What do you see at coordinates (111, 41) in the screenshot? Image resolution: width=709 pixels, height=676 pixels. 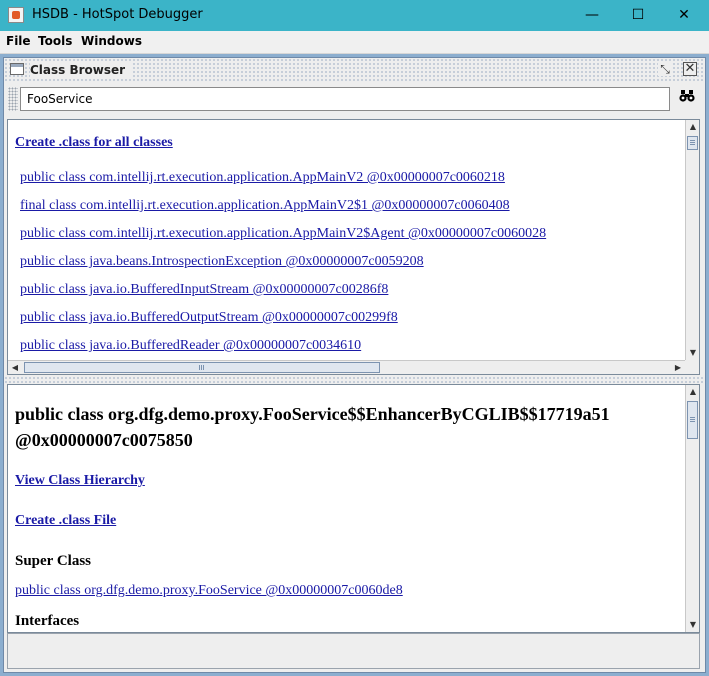 I see `menu-windows: Windows` at bounding box center [111, 41].